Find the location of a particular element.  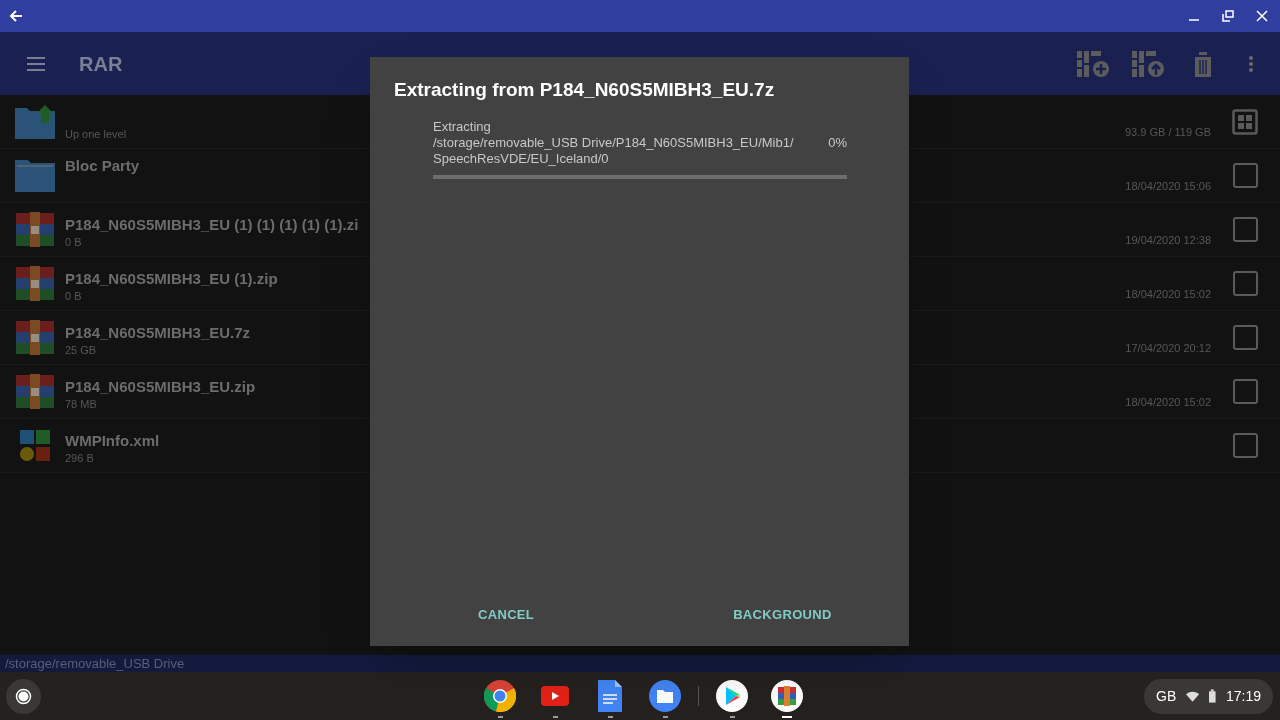

storage-usage: 93.9 GB / 119 GB is located at coordinates (1168, 132).